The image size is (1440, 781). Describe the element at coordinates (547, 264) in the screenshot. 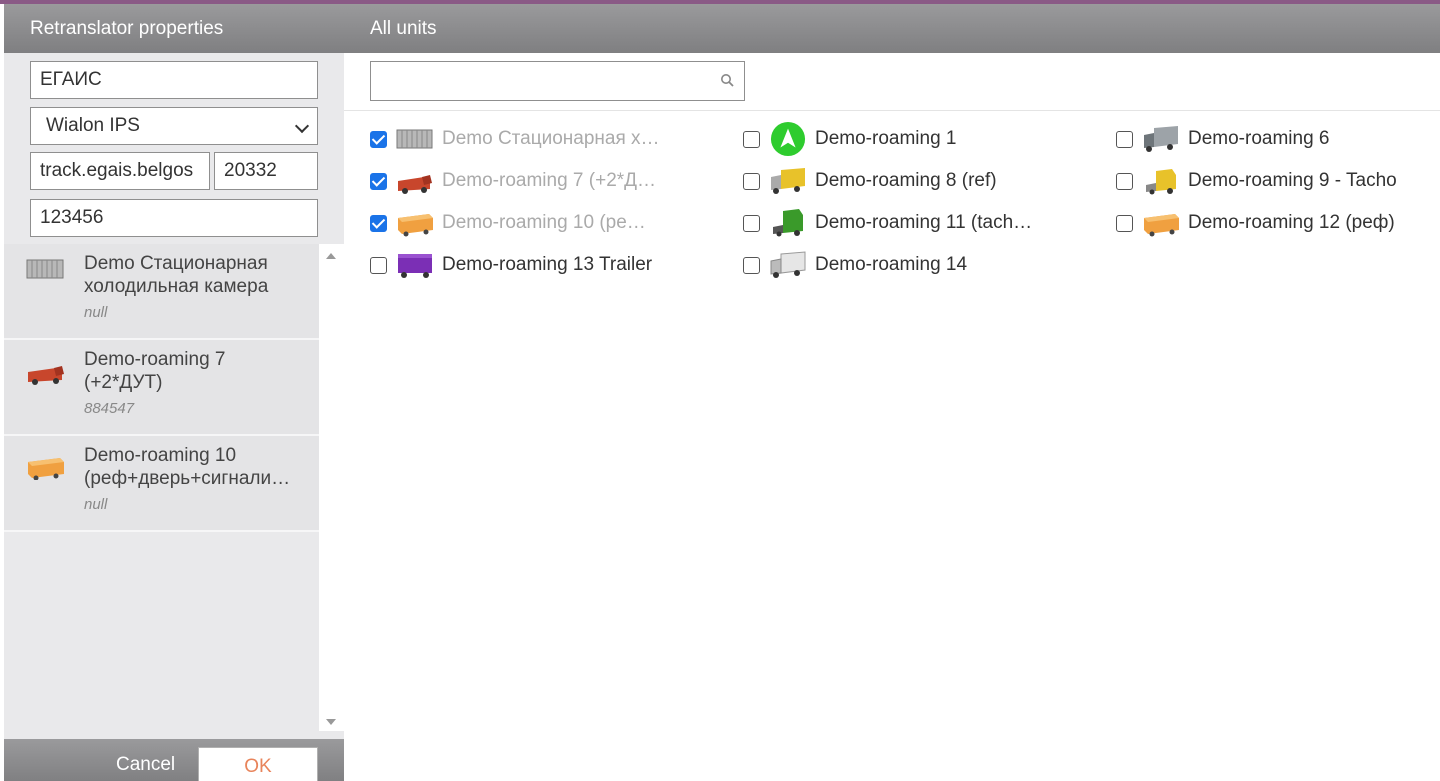

I see `unit-label: Demo-roaming 13 Trailer` at that location.